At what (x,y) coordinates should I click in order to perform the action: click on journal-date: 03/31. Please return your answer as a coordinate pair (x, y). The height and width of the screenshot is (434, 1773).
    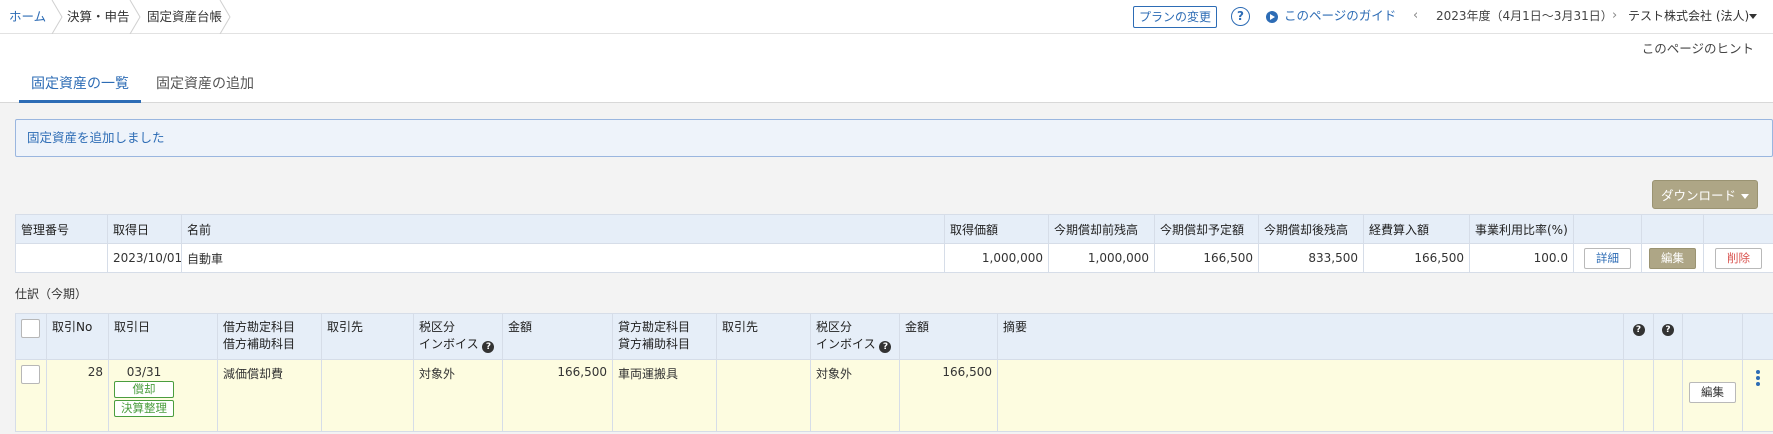
    Looking at the image, I should click on (144, 372).